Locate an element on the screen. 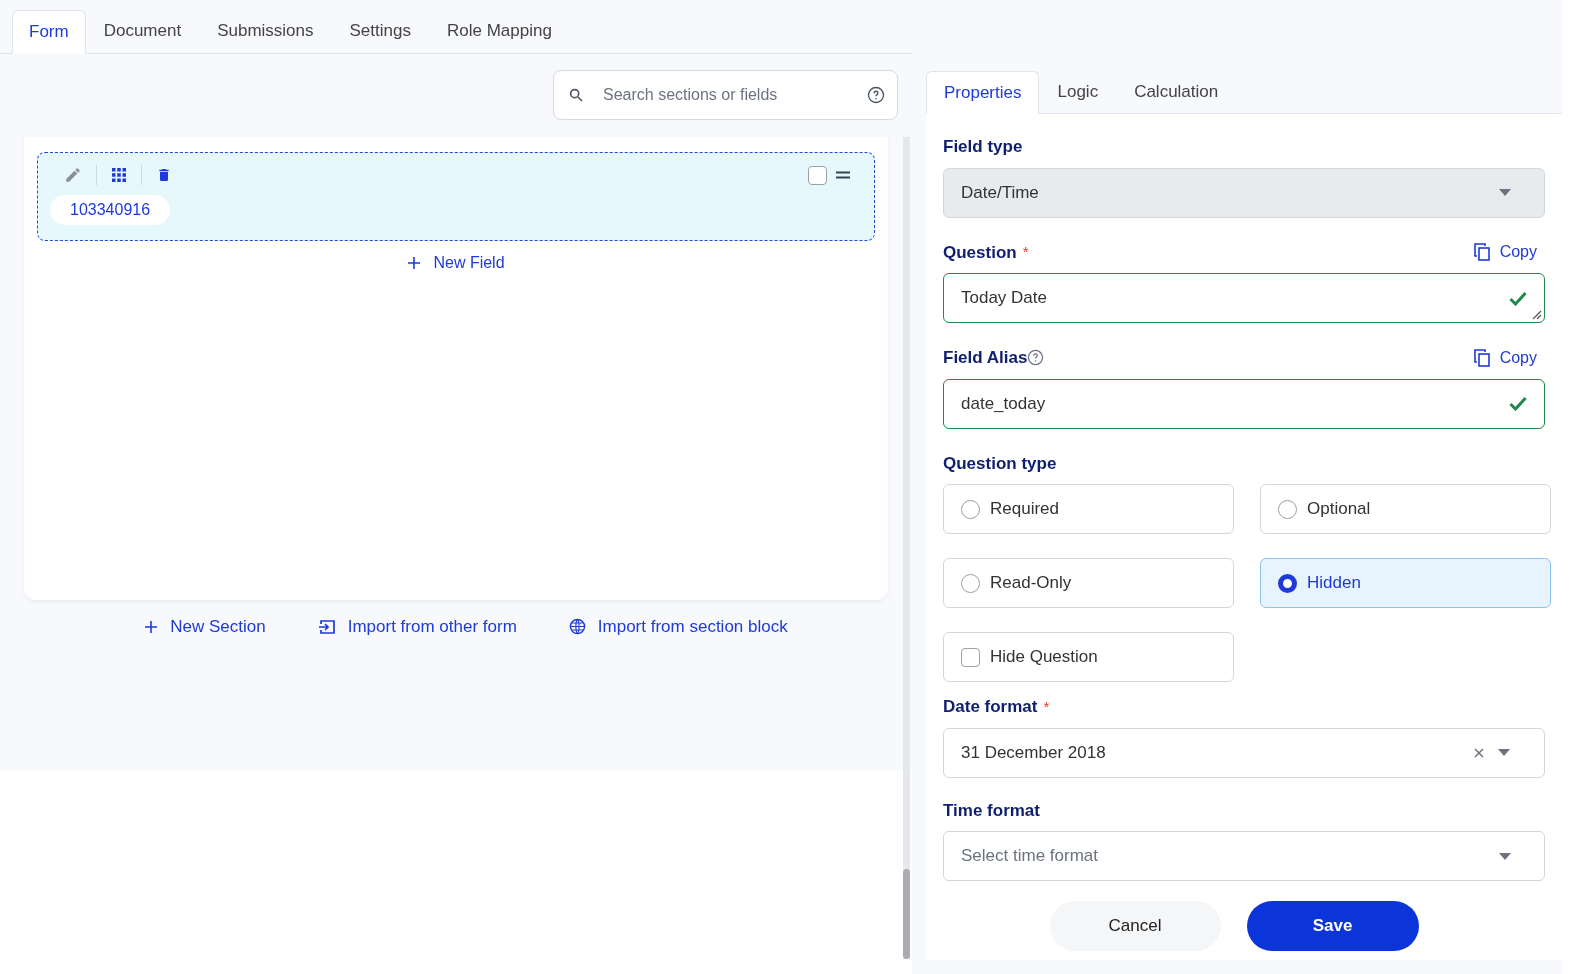 The image size is (1578, 974). section-action-link: New Section is located at coordinates (205, 627).